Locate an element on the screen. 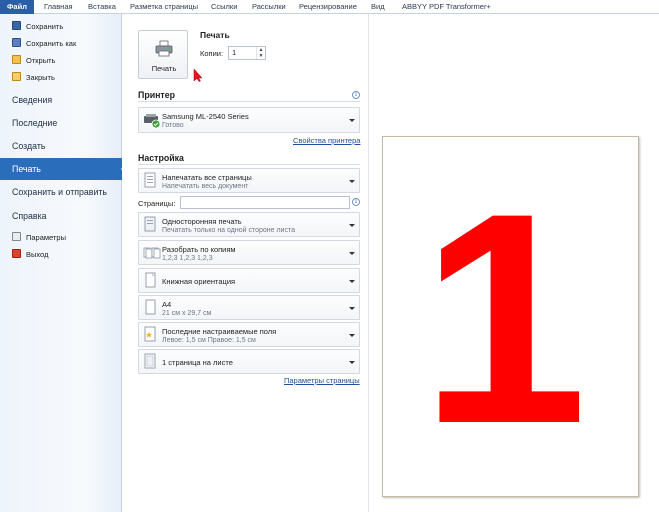  sides-dropdown-arrow-icon is located at coordinates (352, 225).